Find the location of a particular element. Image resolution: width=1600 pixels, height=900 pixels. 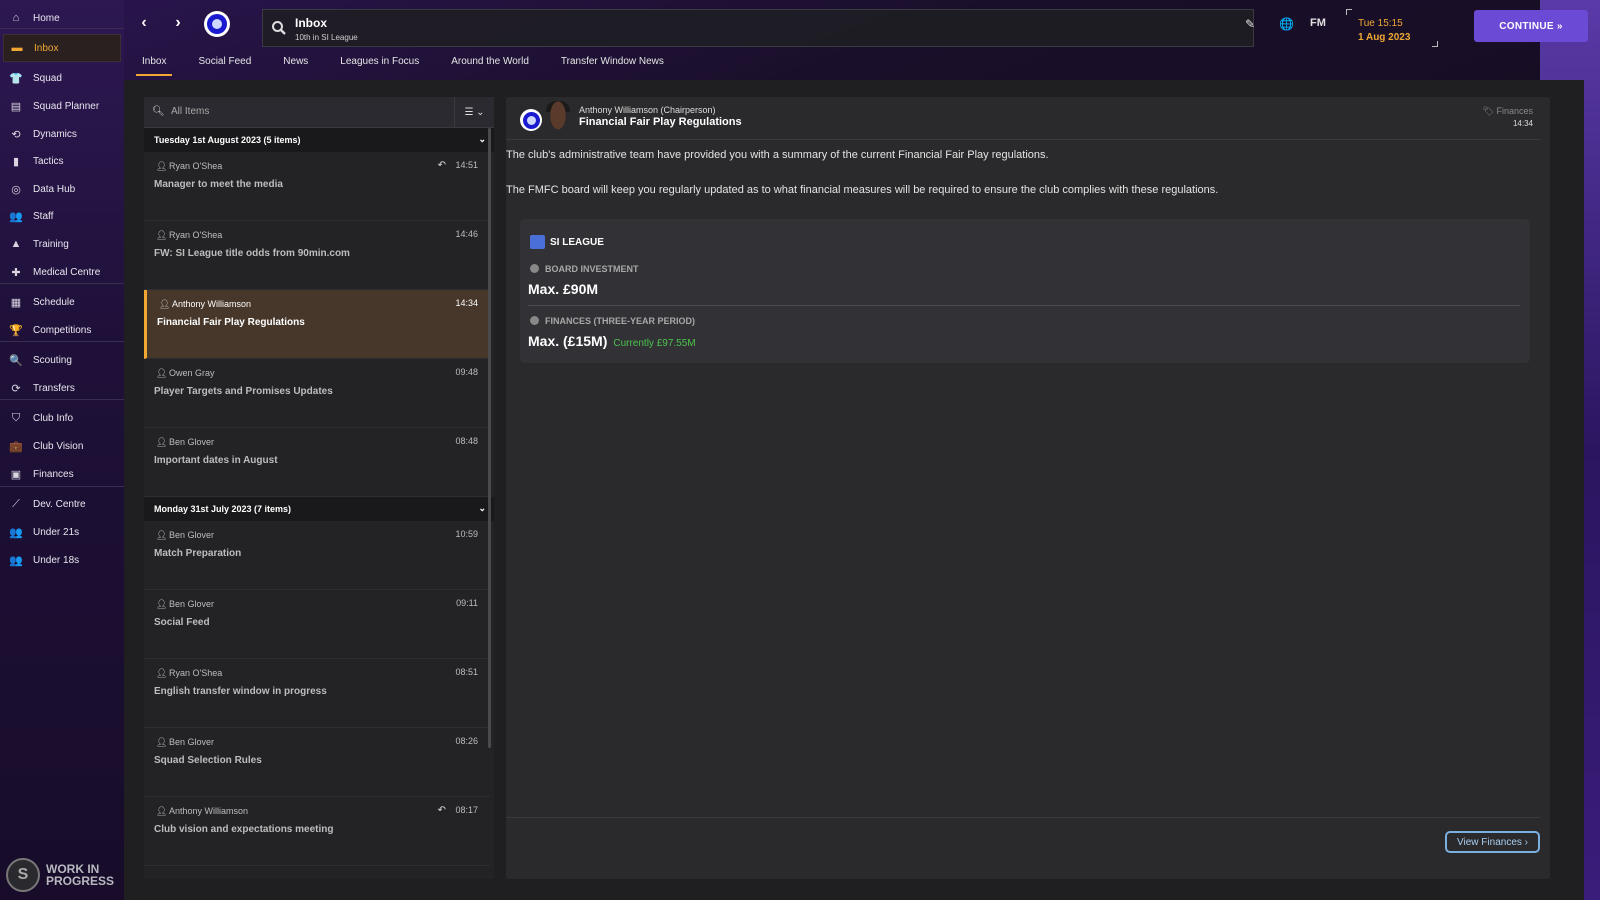

sidebar-item-dev-centre: ⟋ Dev. Centre is located at coordinates (62, 504).